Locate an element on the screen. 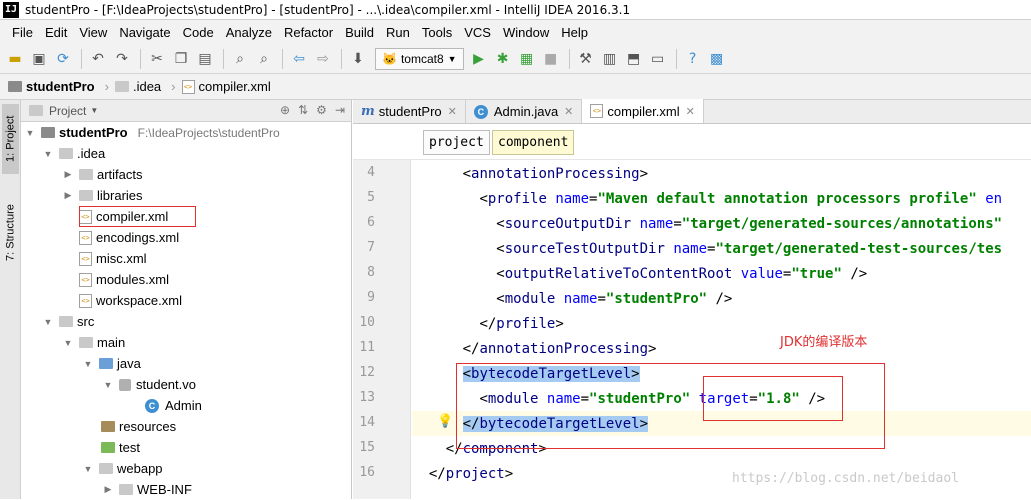  tree-item-workspace-xml: <> workspace.xml is located at coordinates (130, 300).